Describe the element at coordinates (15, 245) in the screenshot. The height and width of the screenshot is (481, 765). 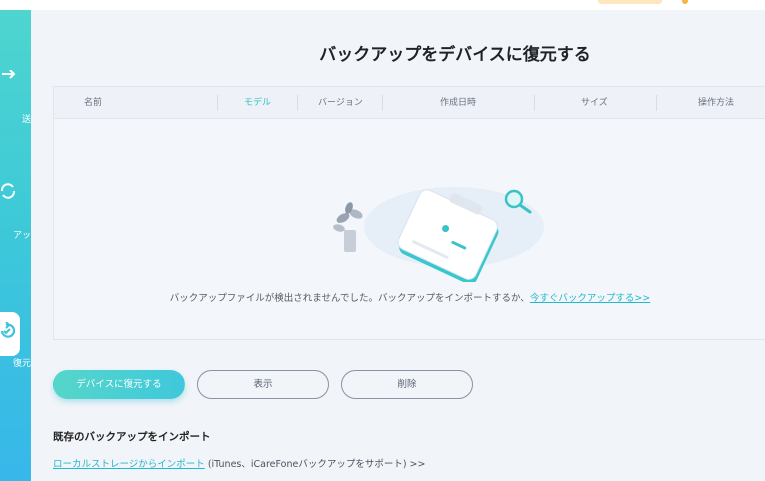
I see `sidebar: 送 アッ 復元` at that location.